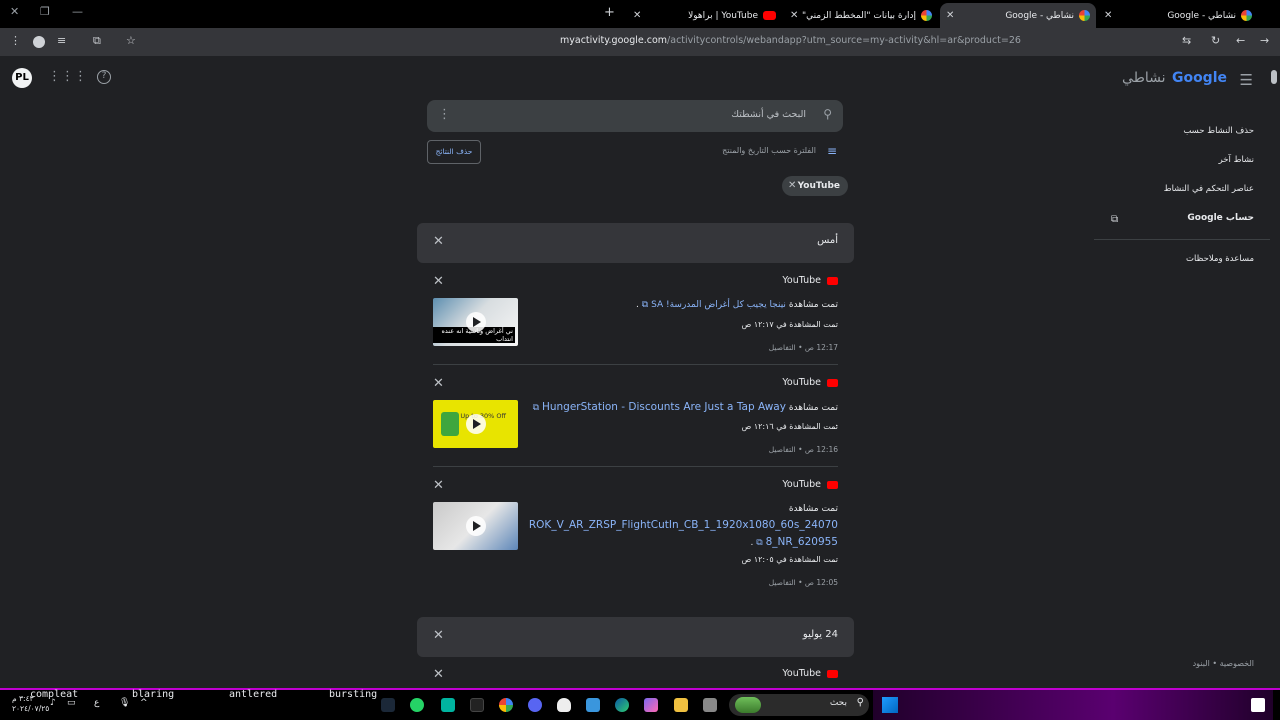  What do you see at coordinates (477, 705) in the screenshot?
I see `terminal-icon` at bounding box center [477, 705].